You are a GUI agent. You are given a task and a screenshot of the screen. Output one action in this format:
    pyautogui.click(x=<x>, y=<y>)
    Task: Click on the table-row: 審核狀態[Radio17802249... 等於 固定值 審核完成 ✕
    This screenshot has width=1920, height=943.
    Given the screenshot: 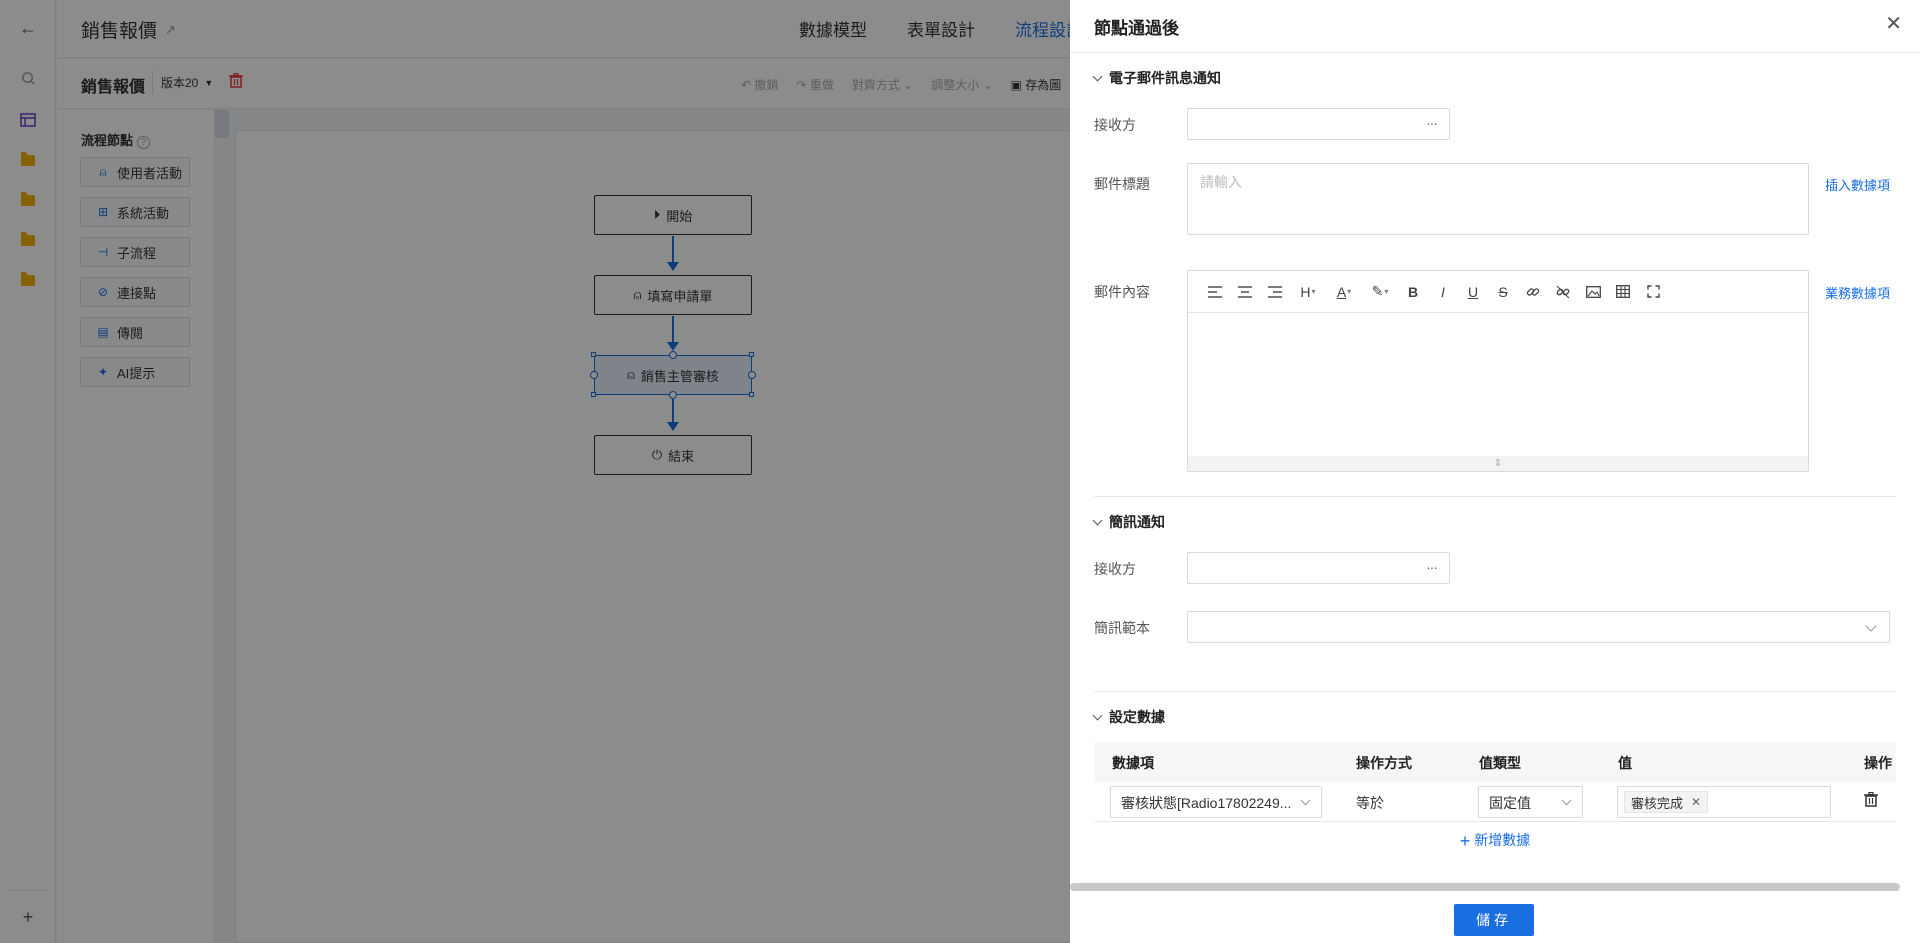 What is the action you would take?
    pyautogui.click(x=1495, y=802)
    